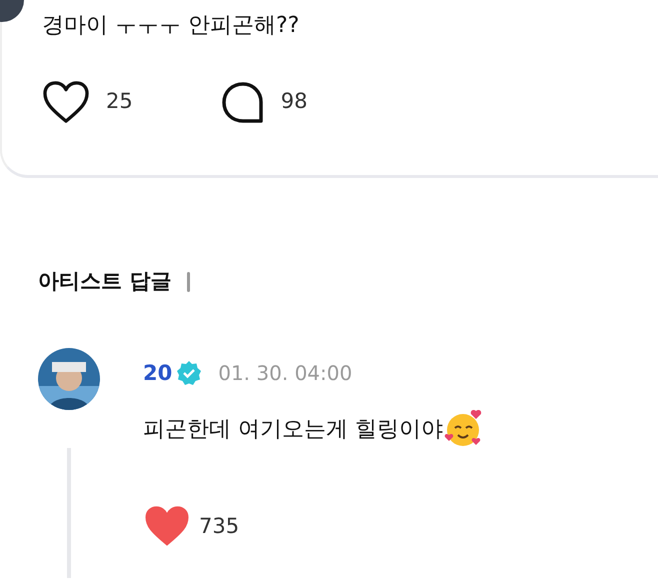 Image resolution: width=658 pixels, height=581 pixels. What do you see at coordinates (171, 26) in the screenshot?
I see `post-text: 경마이 ㅜㅜㅜ 안피곤해??` at bounding box center [171, 26].